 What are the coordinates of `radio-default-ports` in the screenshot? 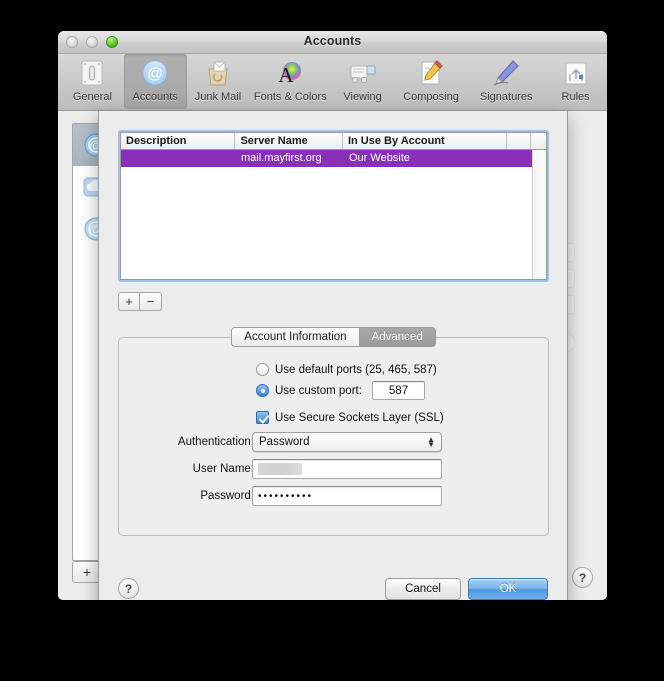 It's located at (262, 369).